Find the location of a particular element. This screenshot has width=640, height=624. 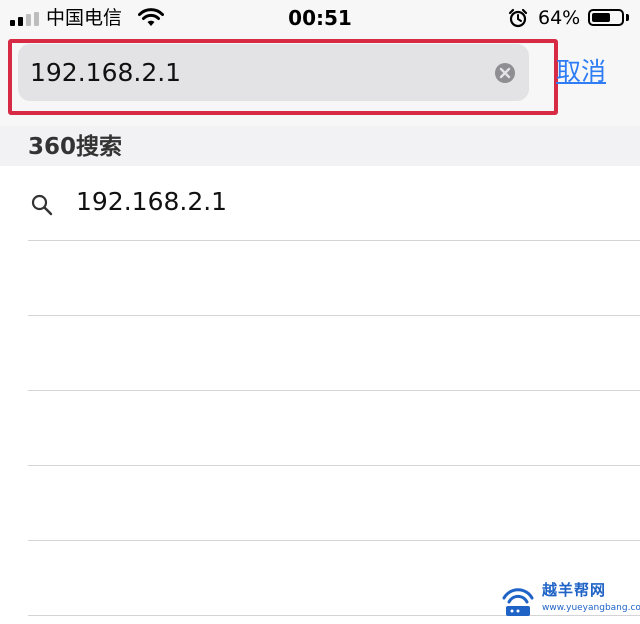

battery-icon is located at coordinates (606, 17).